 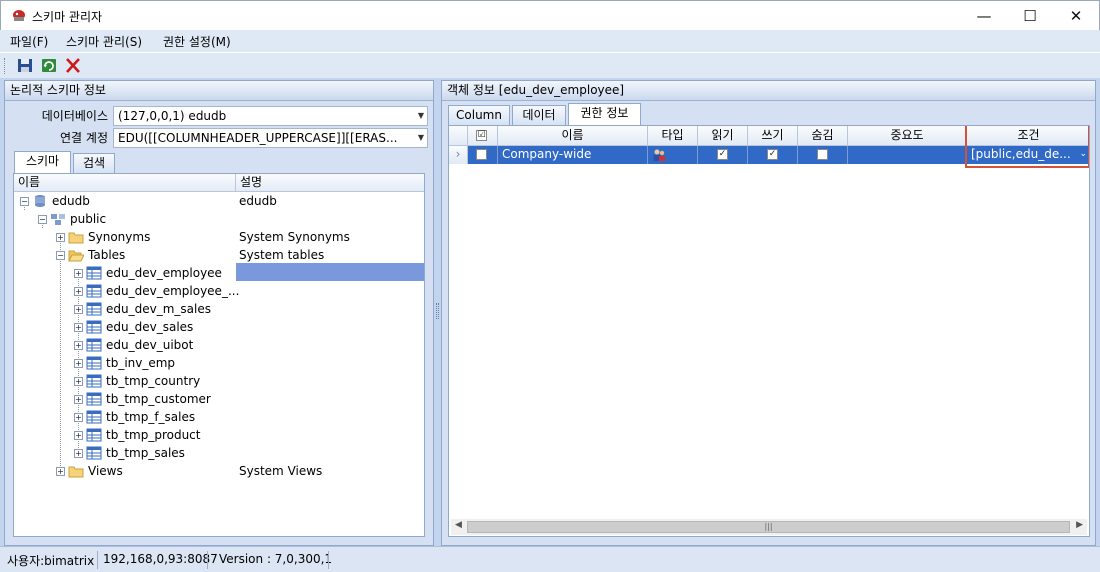 I want to click on row-importance, so click(x=907, y=155).